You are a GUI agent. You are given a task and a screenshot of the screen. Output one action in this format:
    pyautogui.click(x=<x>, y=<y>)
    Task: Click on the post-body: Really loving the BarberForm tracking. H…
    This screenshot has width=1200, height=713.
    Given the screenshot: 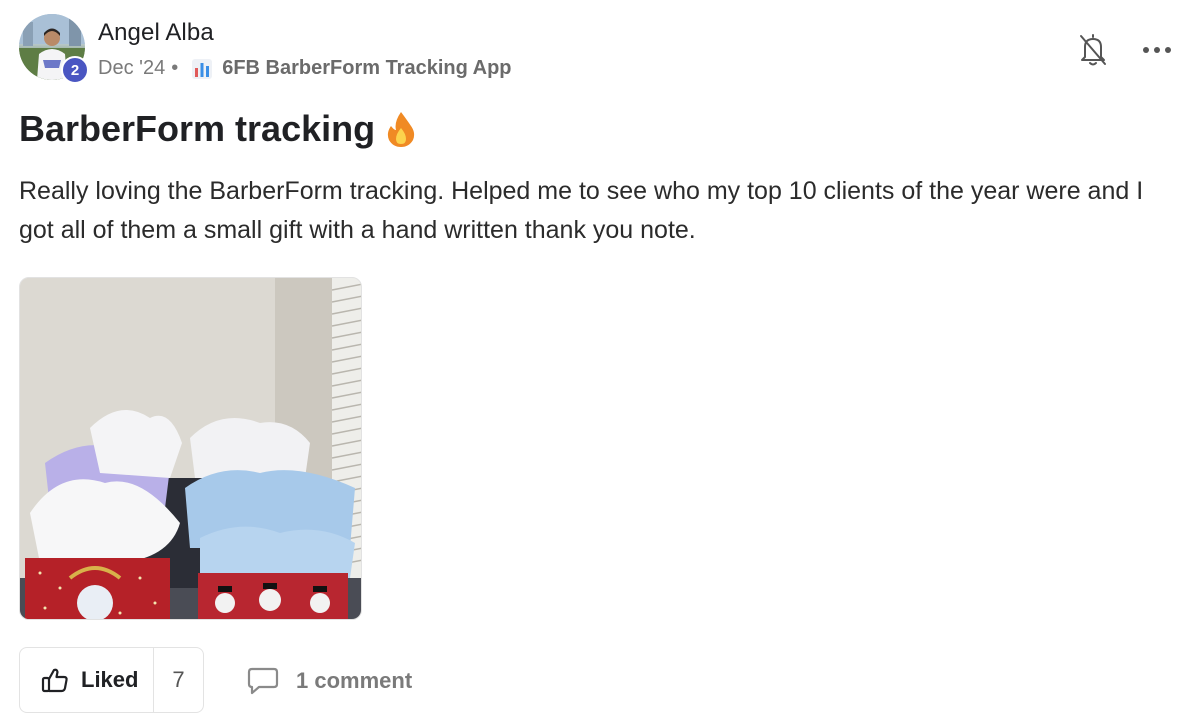 What is the action you would take?
    pyautogui.click(x=581, y=210)
    